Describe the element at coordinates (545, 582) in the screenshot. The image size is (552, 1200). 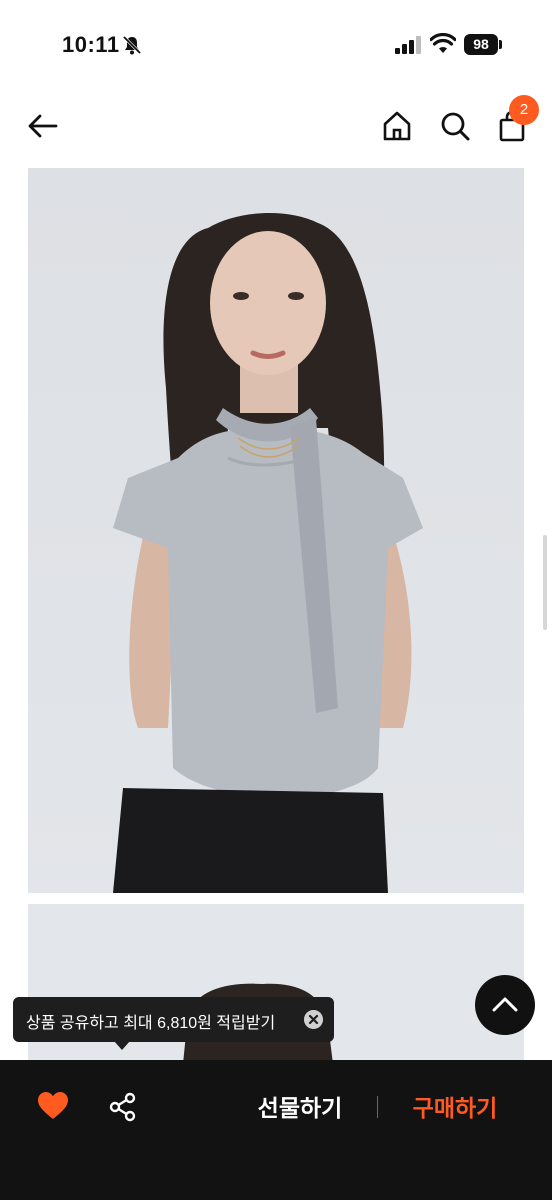
I see `scrollbar` at that location.